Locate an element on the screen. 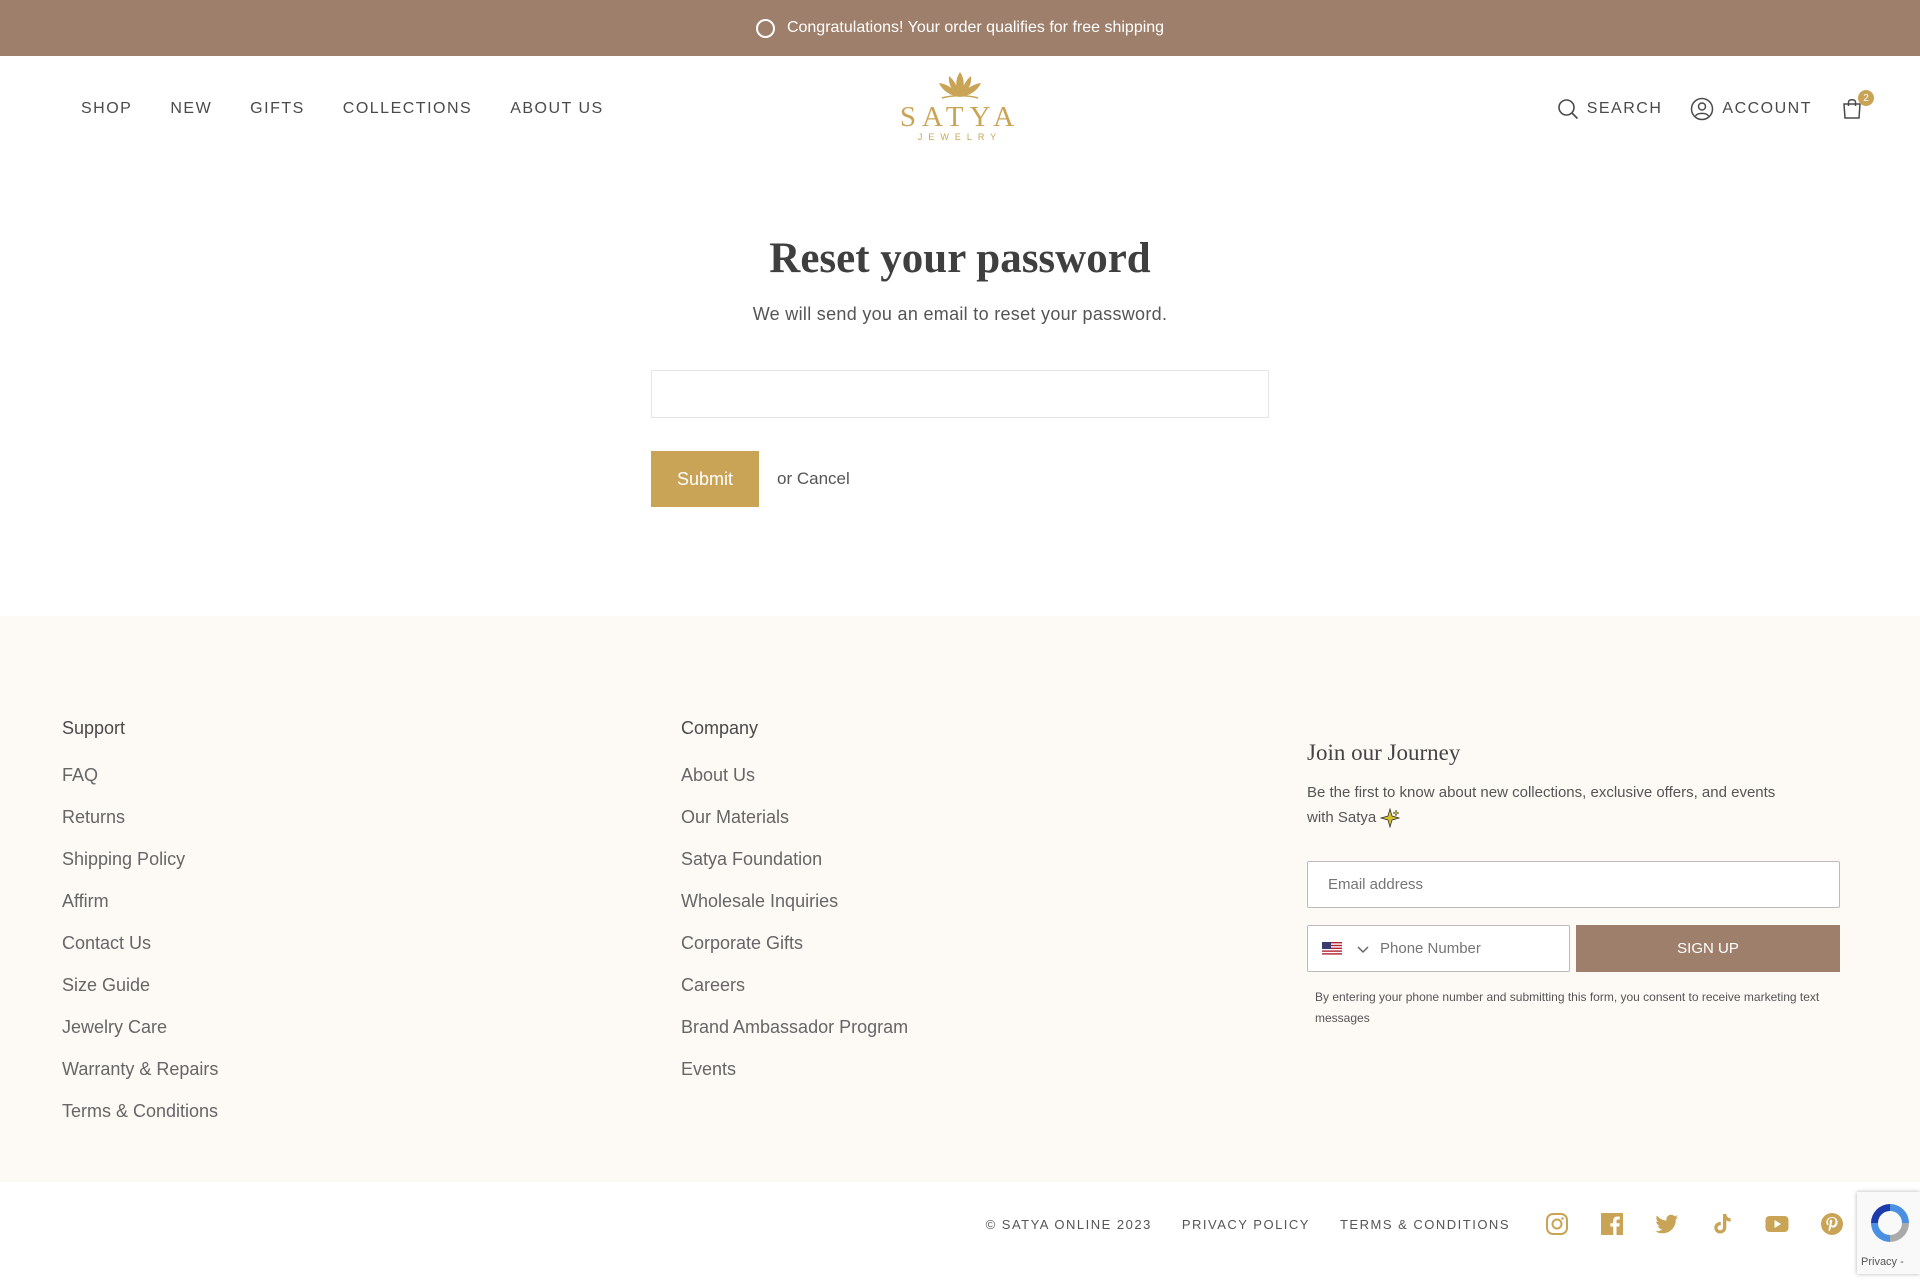  footer-link-terms-conditions: Terms & Conditions is located at coordinates (140, 1122).